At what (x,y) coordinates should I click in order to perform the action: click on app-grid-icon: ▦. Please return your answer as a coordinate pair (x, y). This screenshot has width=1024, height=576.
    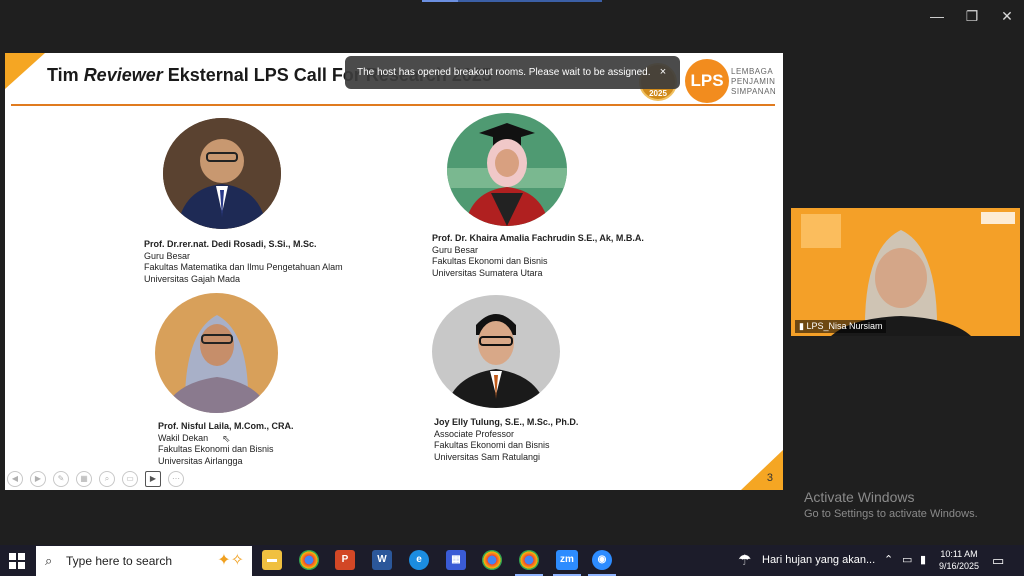
    Looking at the image, I should click on (456, 560).